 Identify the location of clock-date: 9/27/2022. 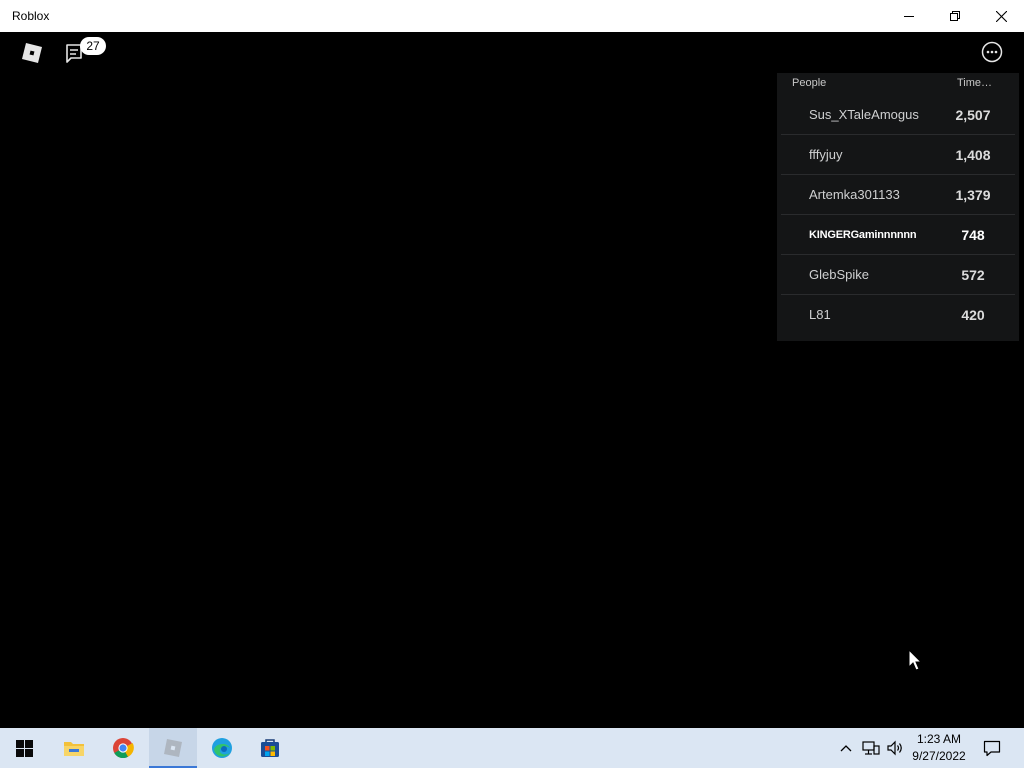
(939, 756).